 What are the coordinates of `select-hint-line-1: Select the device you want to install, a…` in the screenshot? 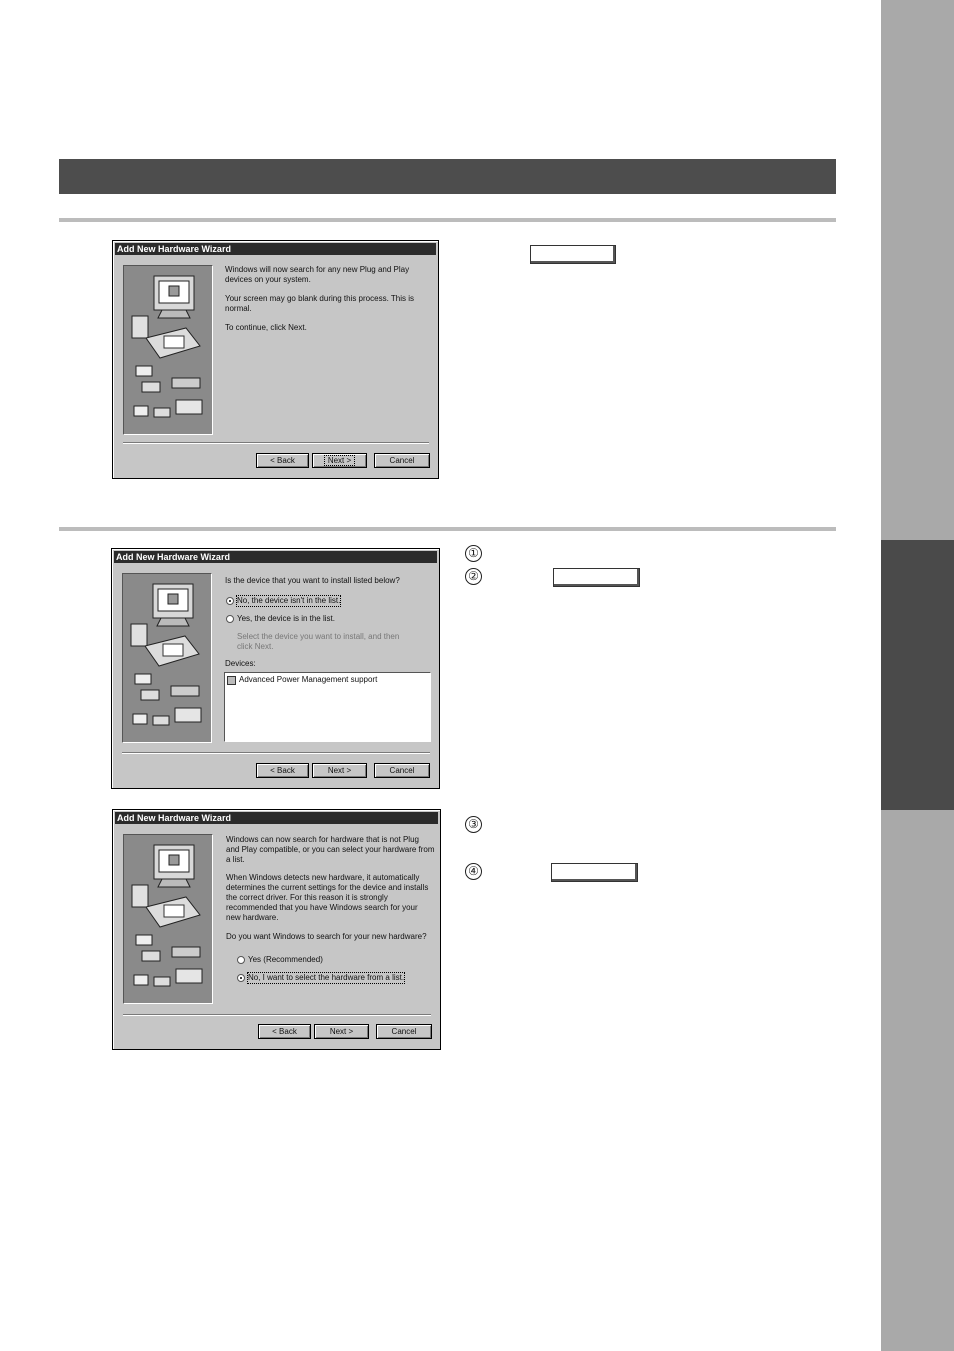 It's located at (318, 636).